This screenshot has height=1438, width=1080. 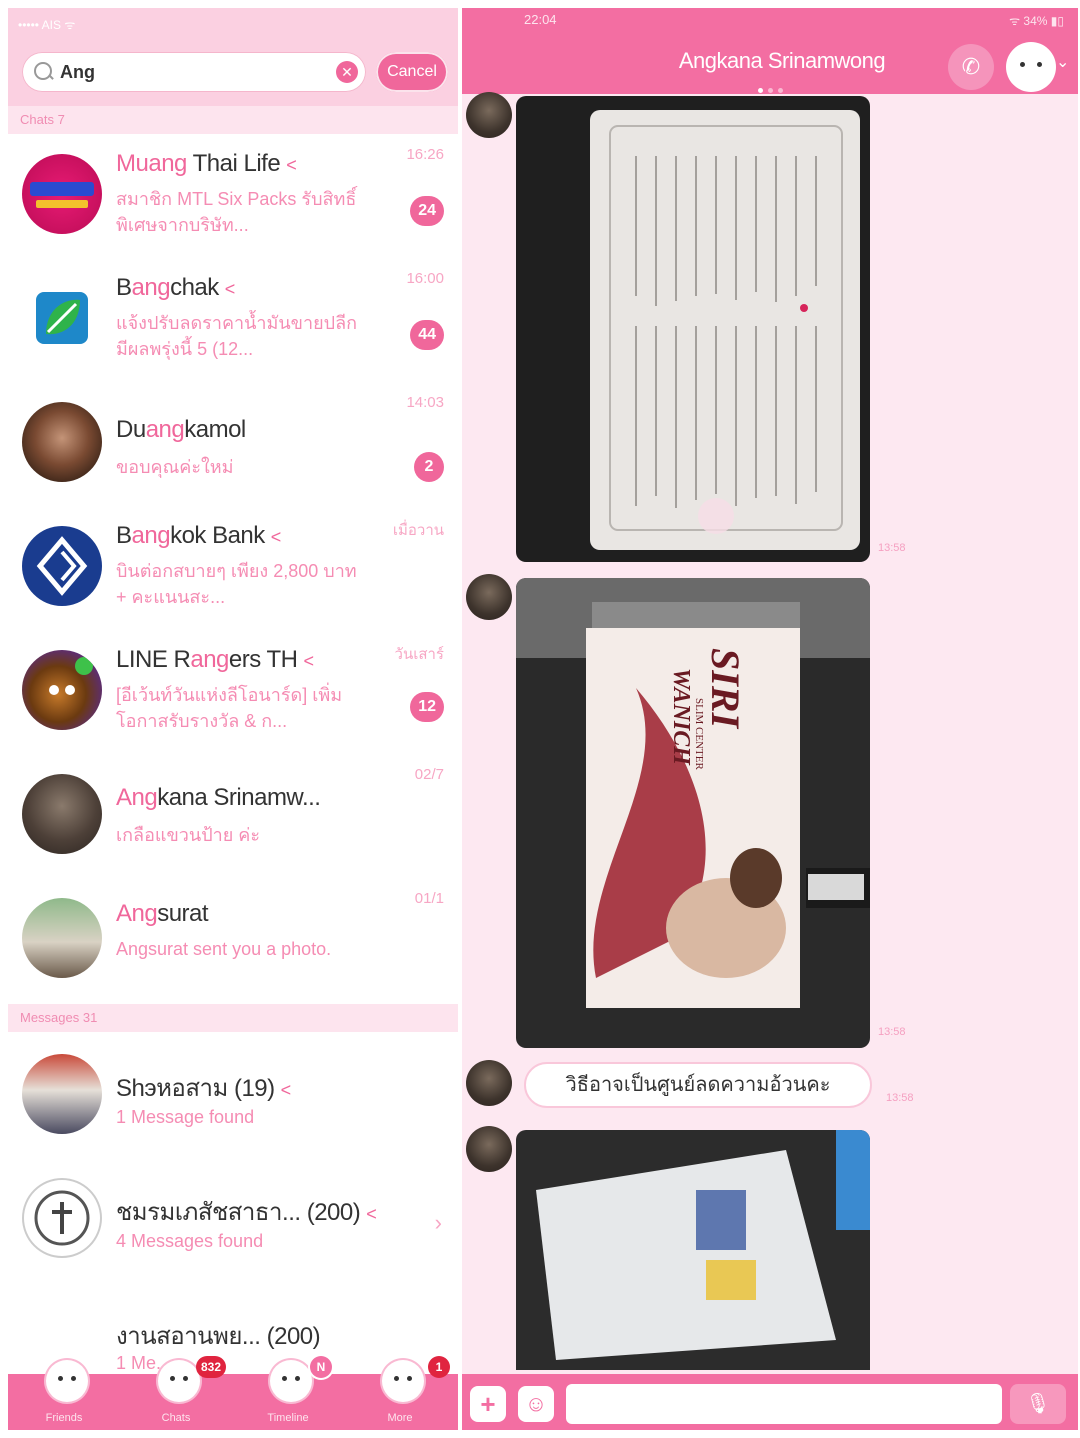 I want to click on message-group-name: Shэหอสาม (19) <, so click(x=204, y=1088).